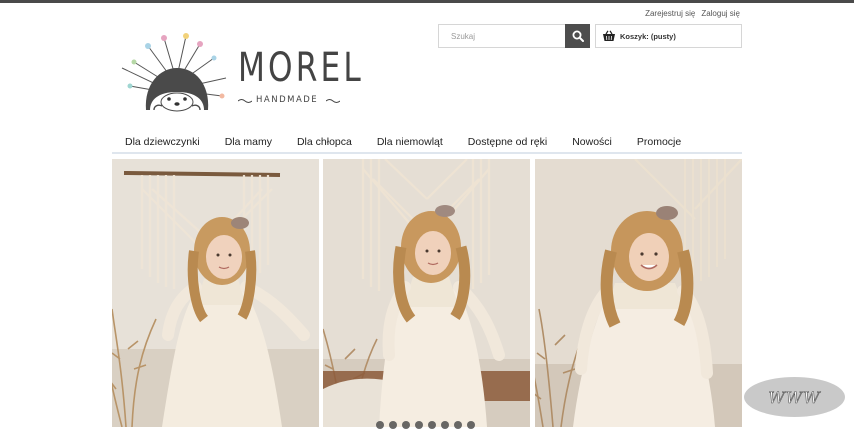 Image resolution: width=854 pixels, height=429 pixels. Describe the element at coordinates (235, 72) in the screenshot. I see `logo: MOREL HANDMADE` at that location.